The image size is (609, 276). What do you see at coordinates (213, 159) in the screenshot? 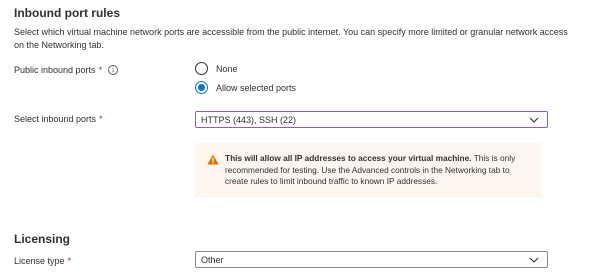
I see `warning-icon` at bounding box center [213, 159].